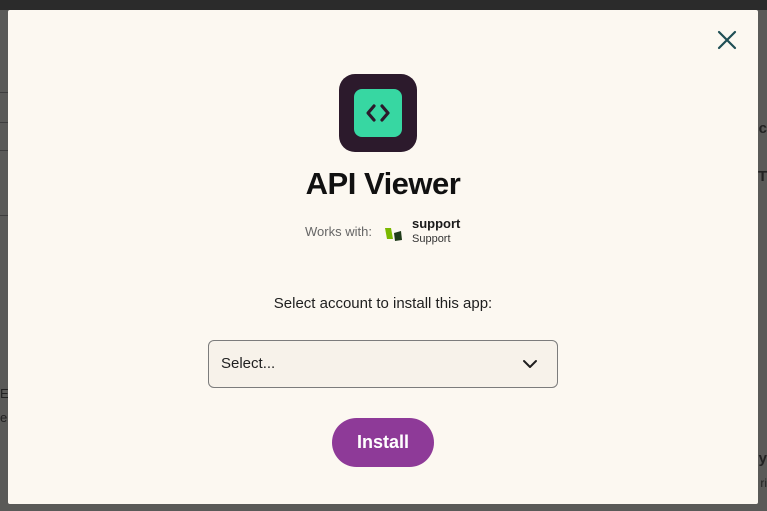 Image resolution: width=767 pixels, height=511 pixels. Describe the element at coordinates (338, 231) in the screenshot. I see `works-with-label: Works with:` at that location.